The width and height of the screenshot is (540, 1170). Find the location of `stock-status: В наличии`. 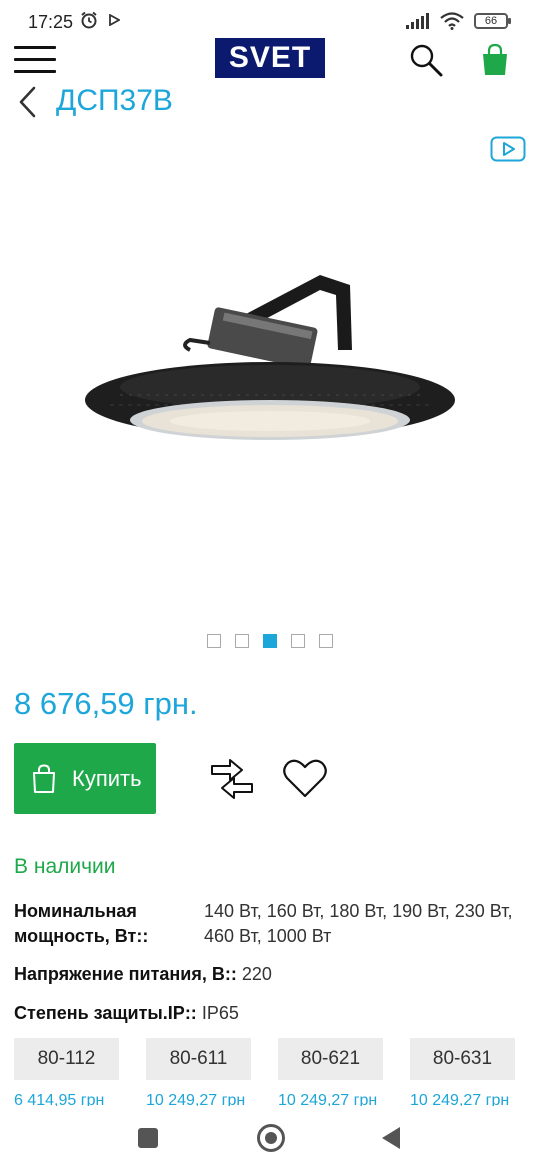

stock-status: В наличии is located at coordinates (65, 866).